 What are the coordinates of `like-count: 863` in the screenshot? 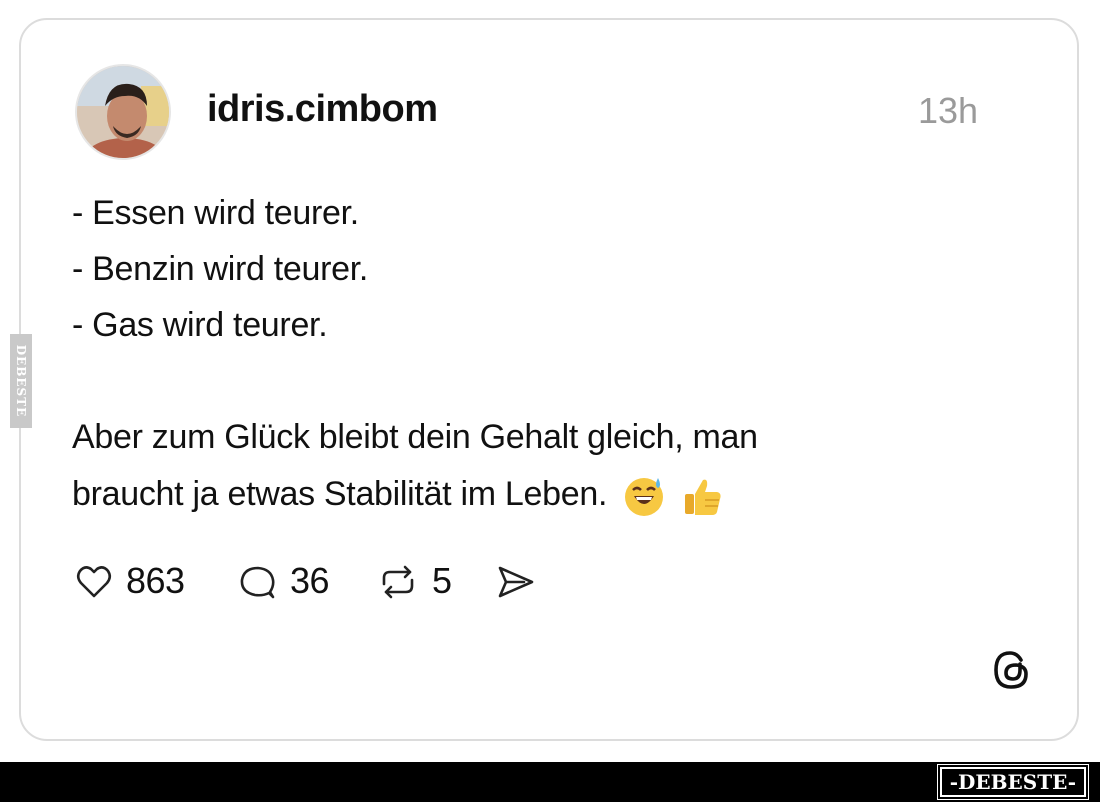 It's located at (155, 580).